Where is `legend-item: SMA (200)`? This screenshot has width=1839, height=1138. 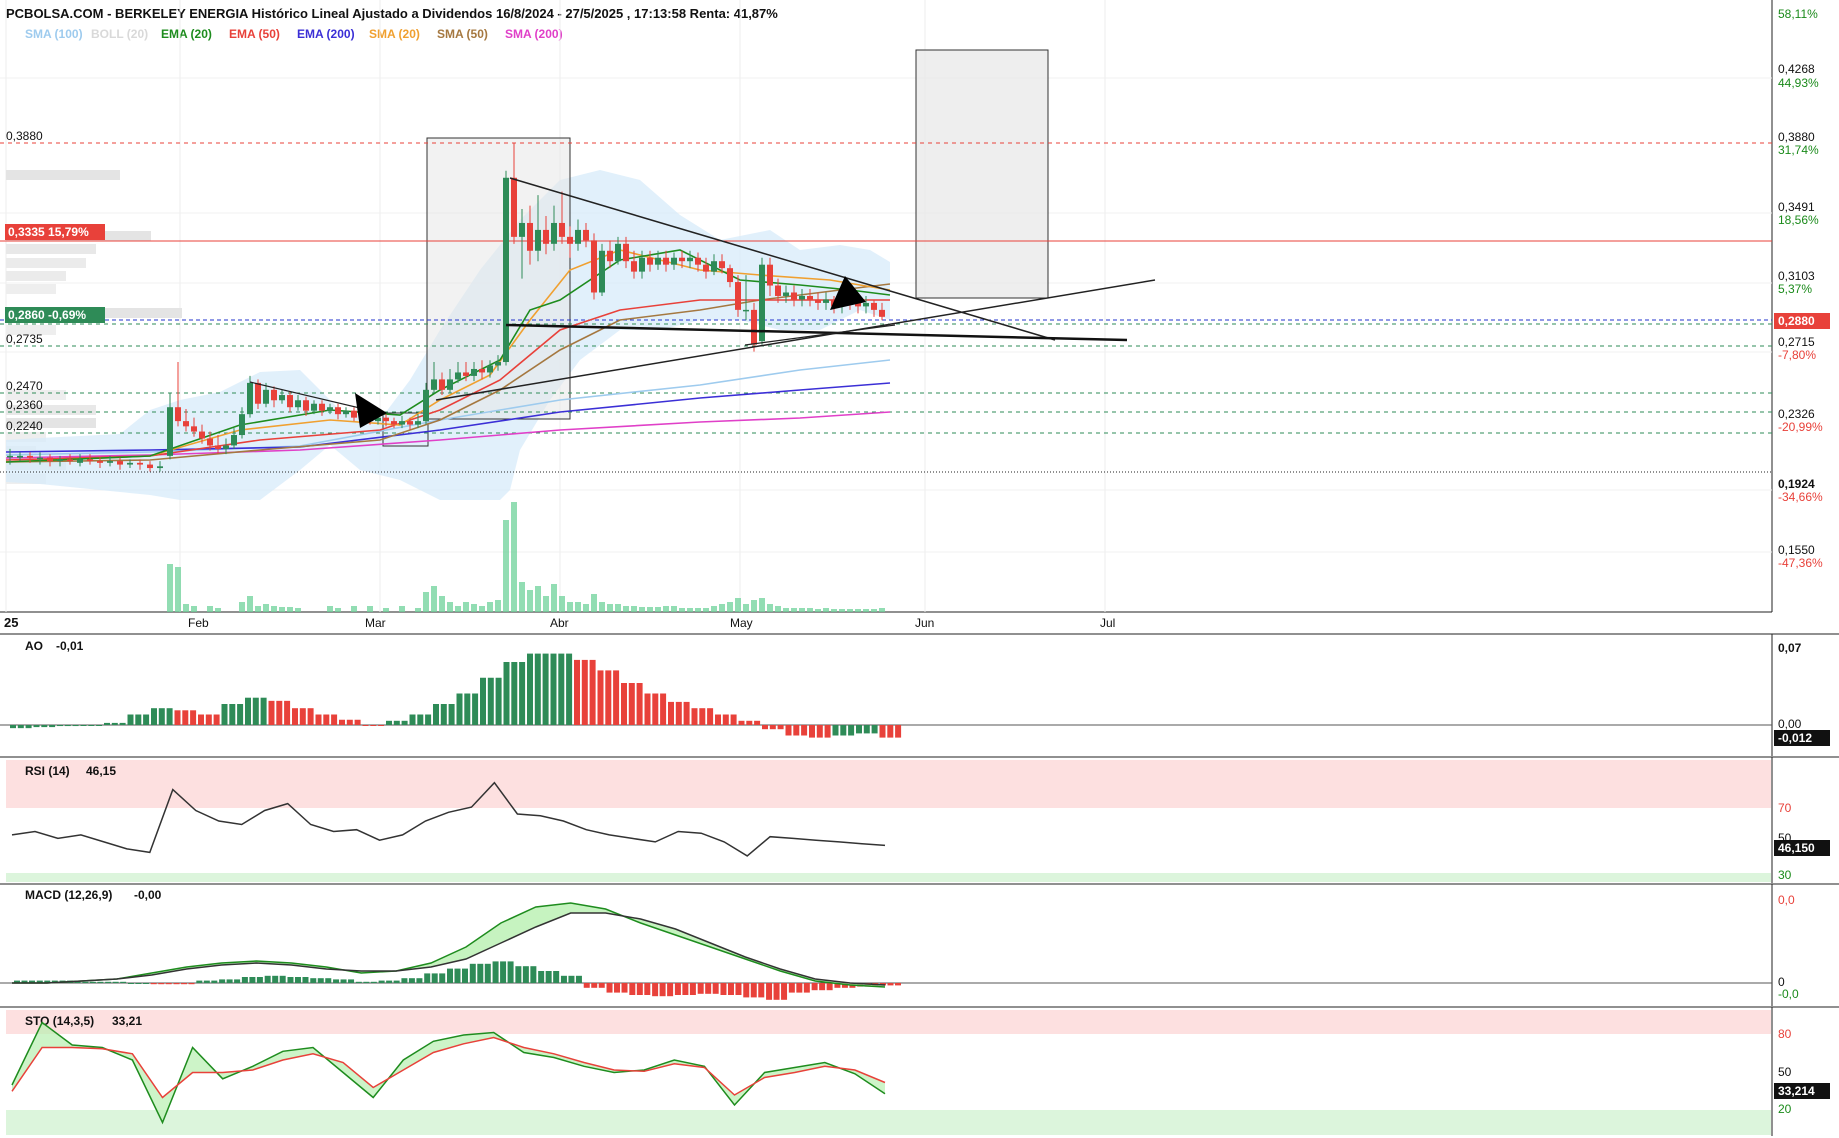 legend-item: SMA (200) is located at coordinates (534, 34).